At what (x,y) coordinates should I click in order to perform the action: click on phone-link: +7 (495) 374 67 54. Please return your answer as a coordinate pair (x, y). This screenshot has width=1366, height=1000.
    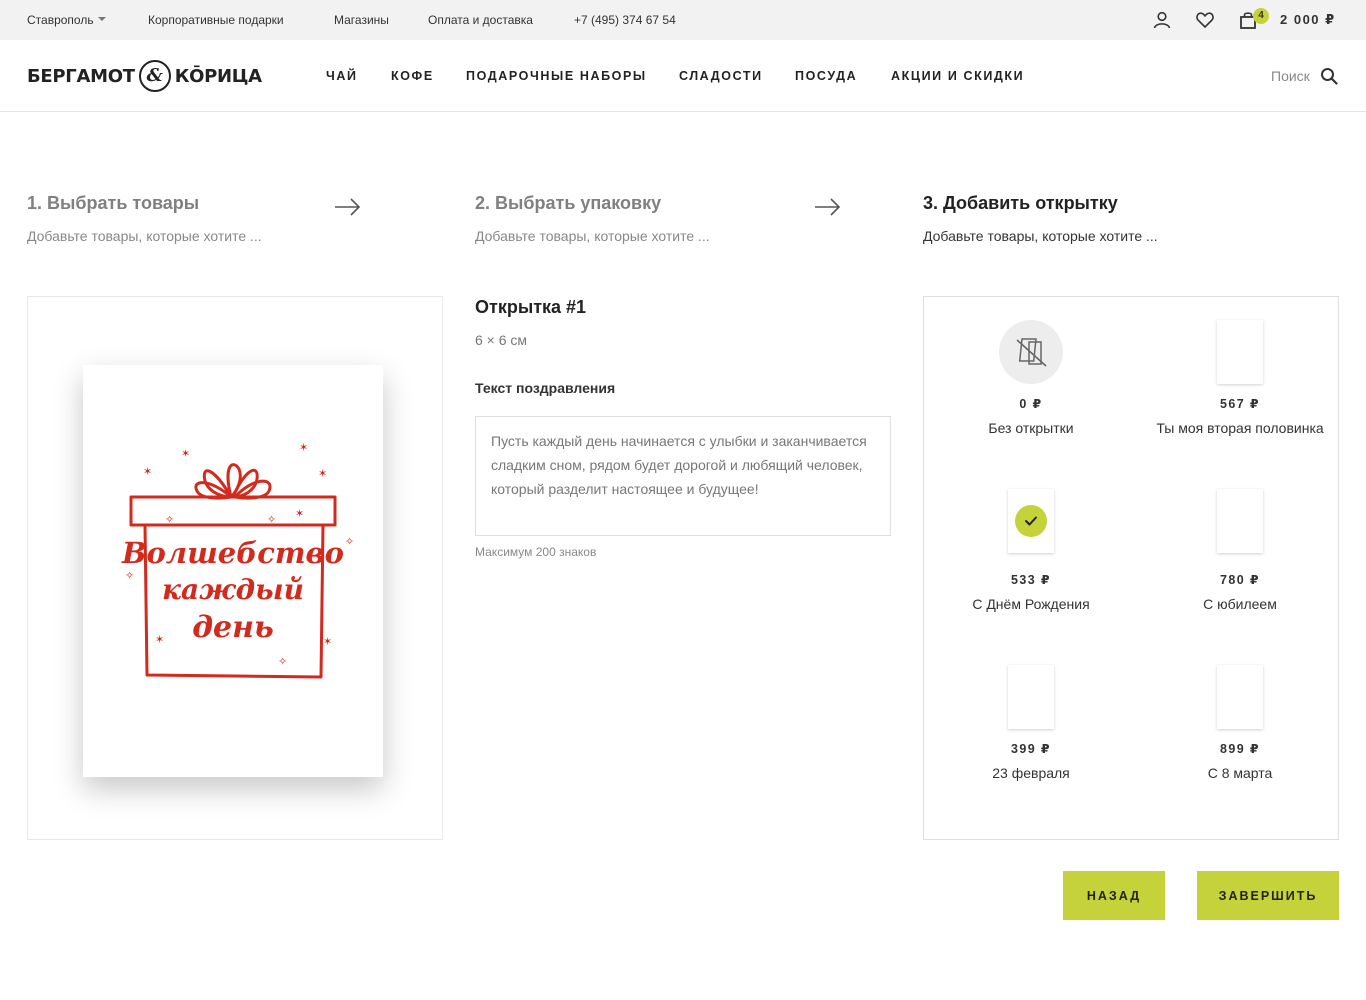
    Looking at the image, I should click on (625, 20).